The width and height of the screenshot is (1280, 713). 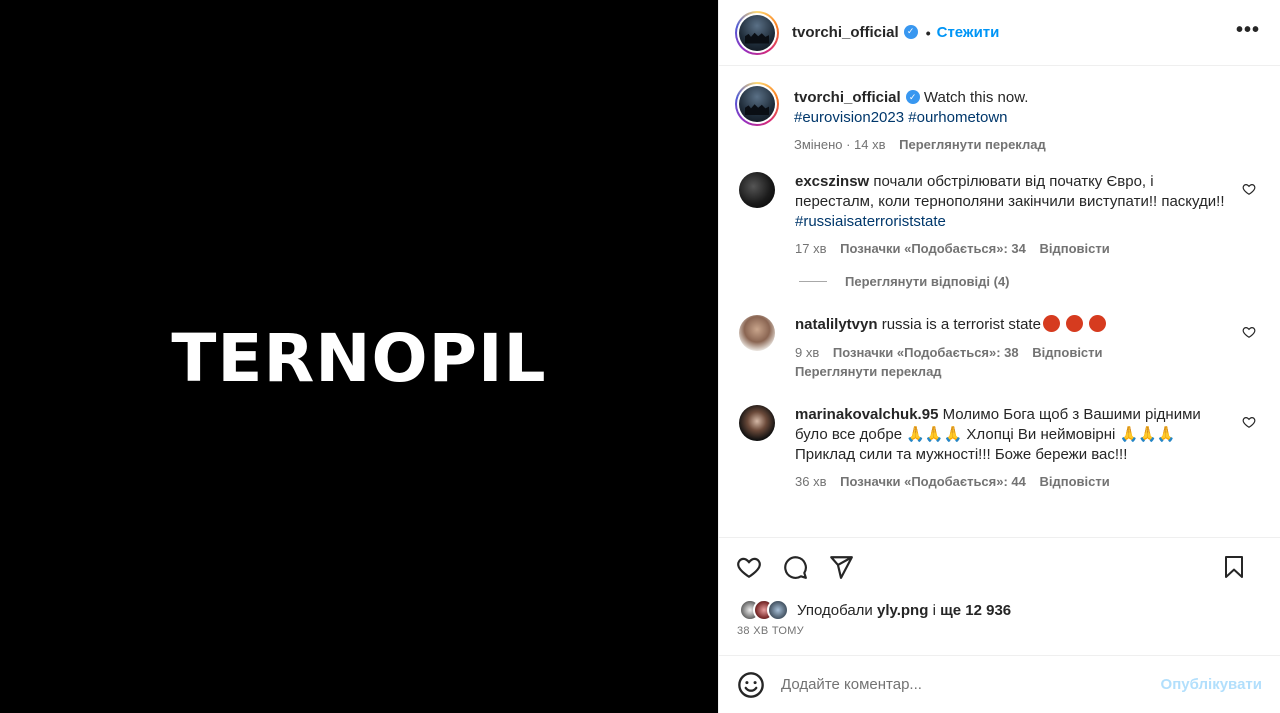 I want to click on comment-likes: Позначки «Подобається»: 38, so click(x=926, y=352).